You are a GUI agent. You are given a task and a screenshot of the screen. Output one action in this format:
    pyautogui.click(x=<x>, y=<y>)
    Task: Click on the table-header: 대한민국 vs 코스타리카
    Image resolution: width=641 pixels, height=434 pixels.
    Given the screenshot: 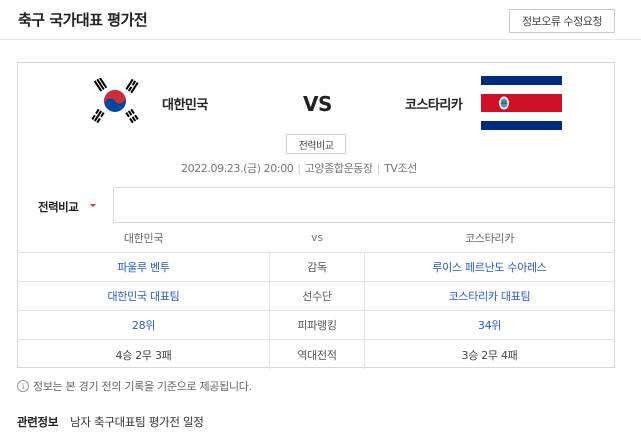 What is the action you would take?
    pyautogui.click(x=316, y=238)
    